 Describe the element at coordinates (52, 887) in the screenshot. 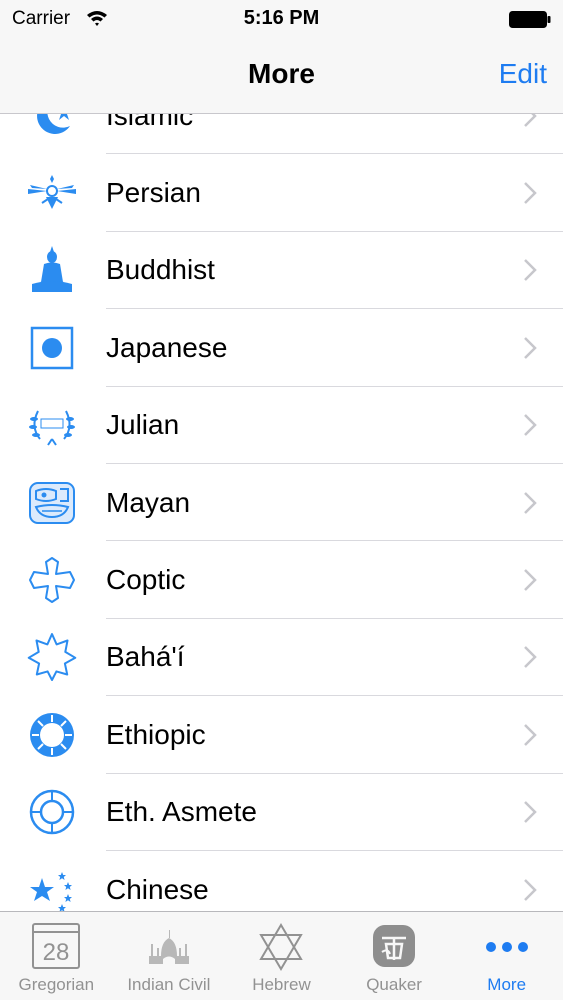

I see `chinese-stars-icon` at that location.